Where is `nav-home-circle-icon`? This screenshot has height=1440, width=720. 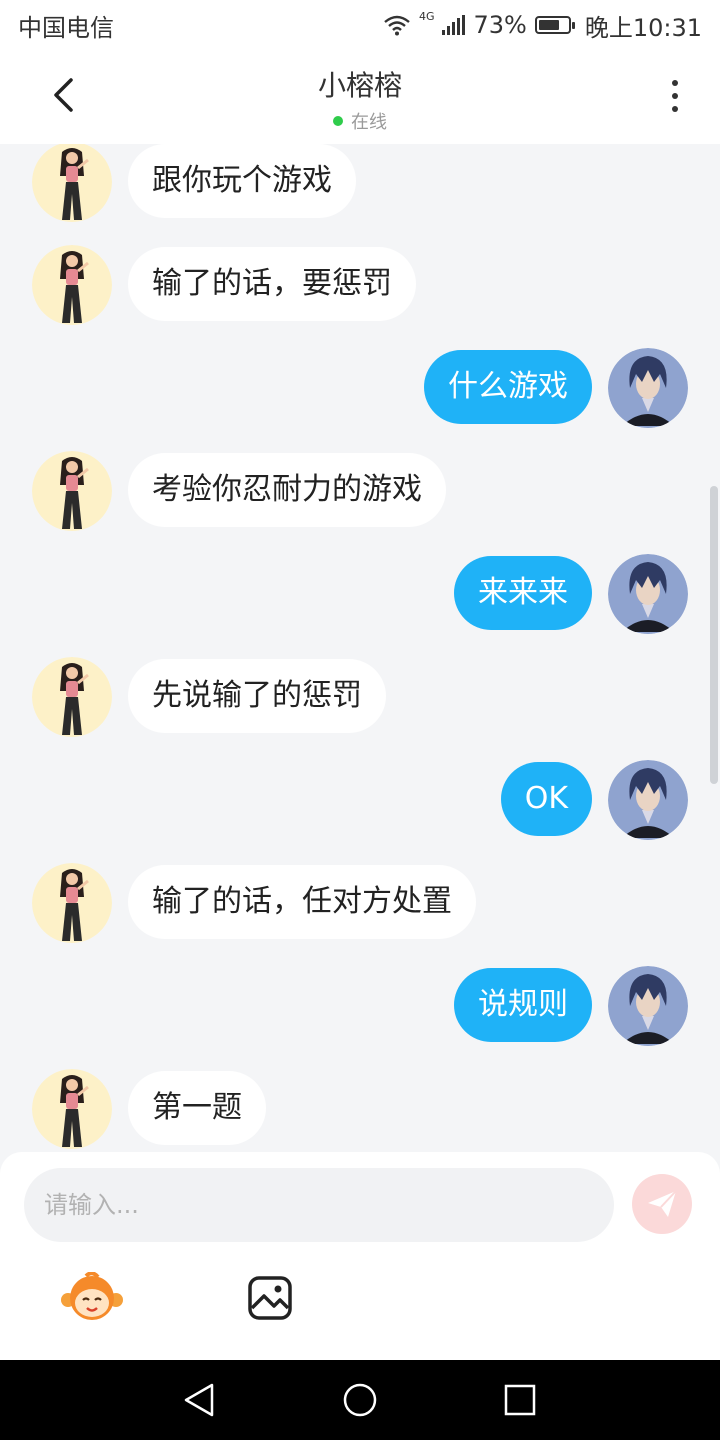 nav-home-circle-icon is located at coordinates (360, 1400).